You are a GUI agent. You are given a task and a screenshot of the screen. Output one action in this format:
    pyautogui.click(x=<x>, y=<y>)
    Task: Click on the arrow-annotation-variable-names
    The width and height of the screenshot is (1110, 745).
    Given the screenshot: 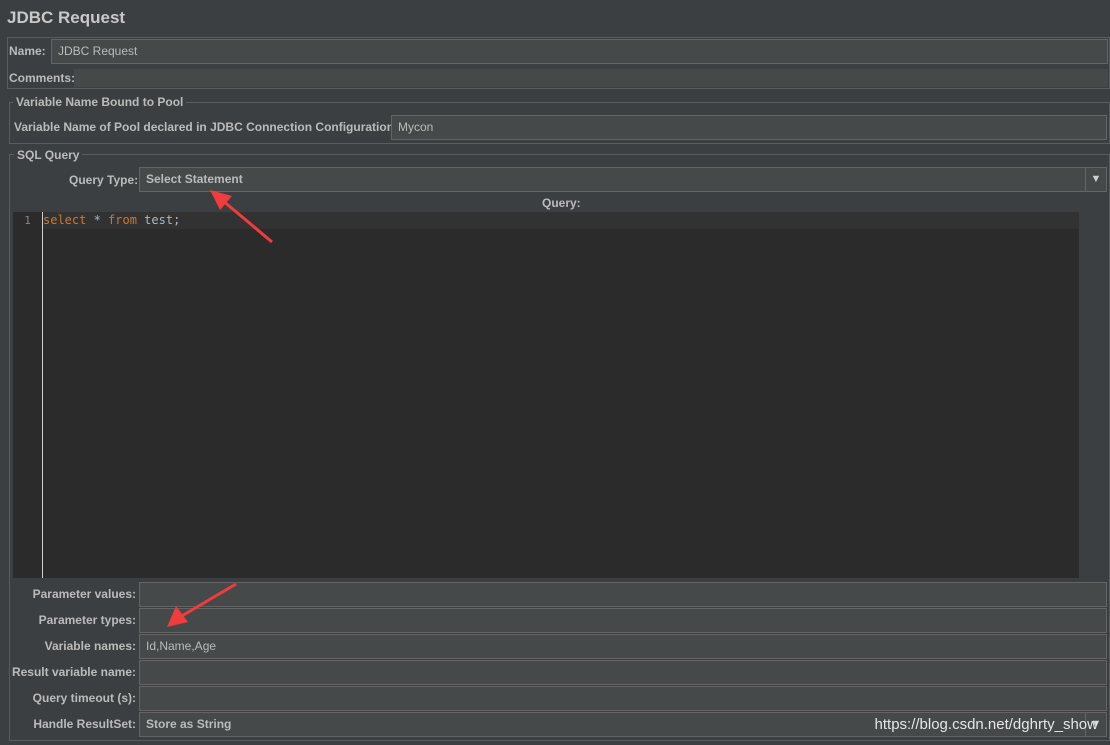 What is the action you would take?
    pyautogui.click(x=202, y=604)
    